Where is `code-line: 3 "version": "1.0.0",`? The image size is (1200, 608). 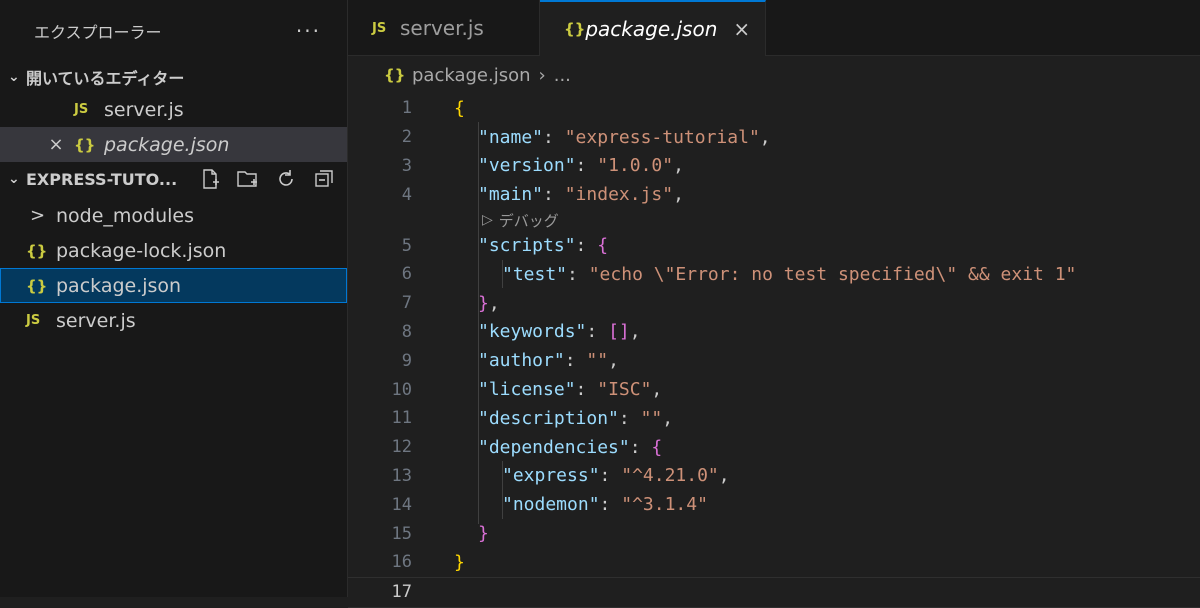 code-line: 3 "version": "1.0.0", is located at coordinates (774, 166).